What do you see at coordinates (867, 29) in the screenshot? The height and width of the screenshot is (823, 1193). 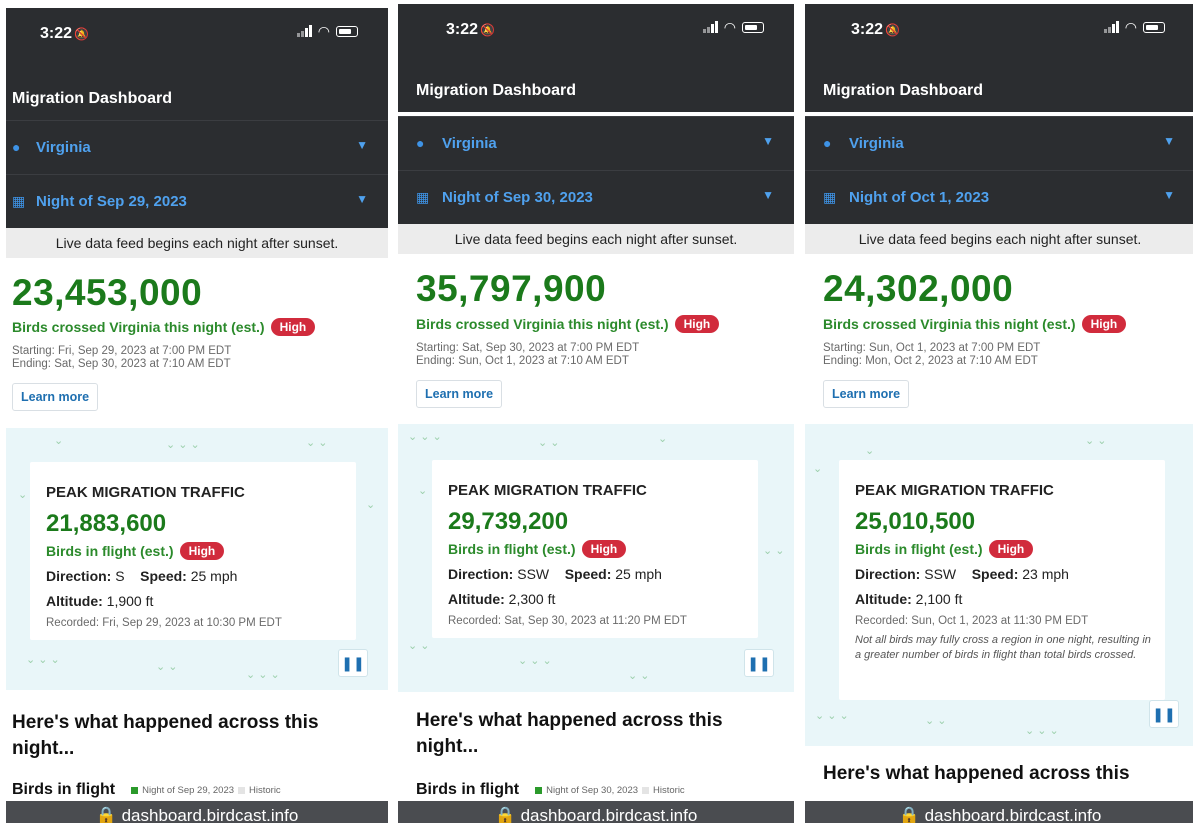 I see `status-time: 3:22` at bounding box center [867, 29].